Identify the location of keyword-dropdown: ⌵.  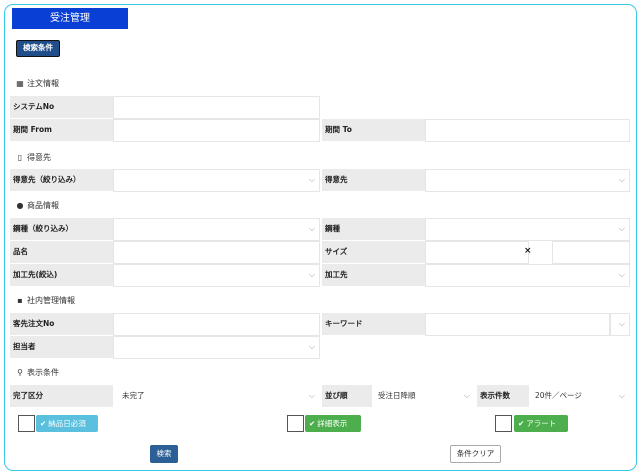
(620, 324).